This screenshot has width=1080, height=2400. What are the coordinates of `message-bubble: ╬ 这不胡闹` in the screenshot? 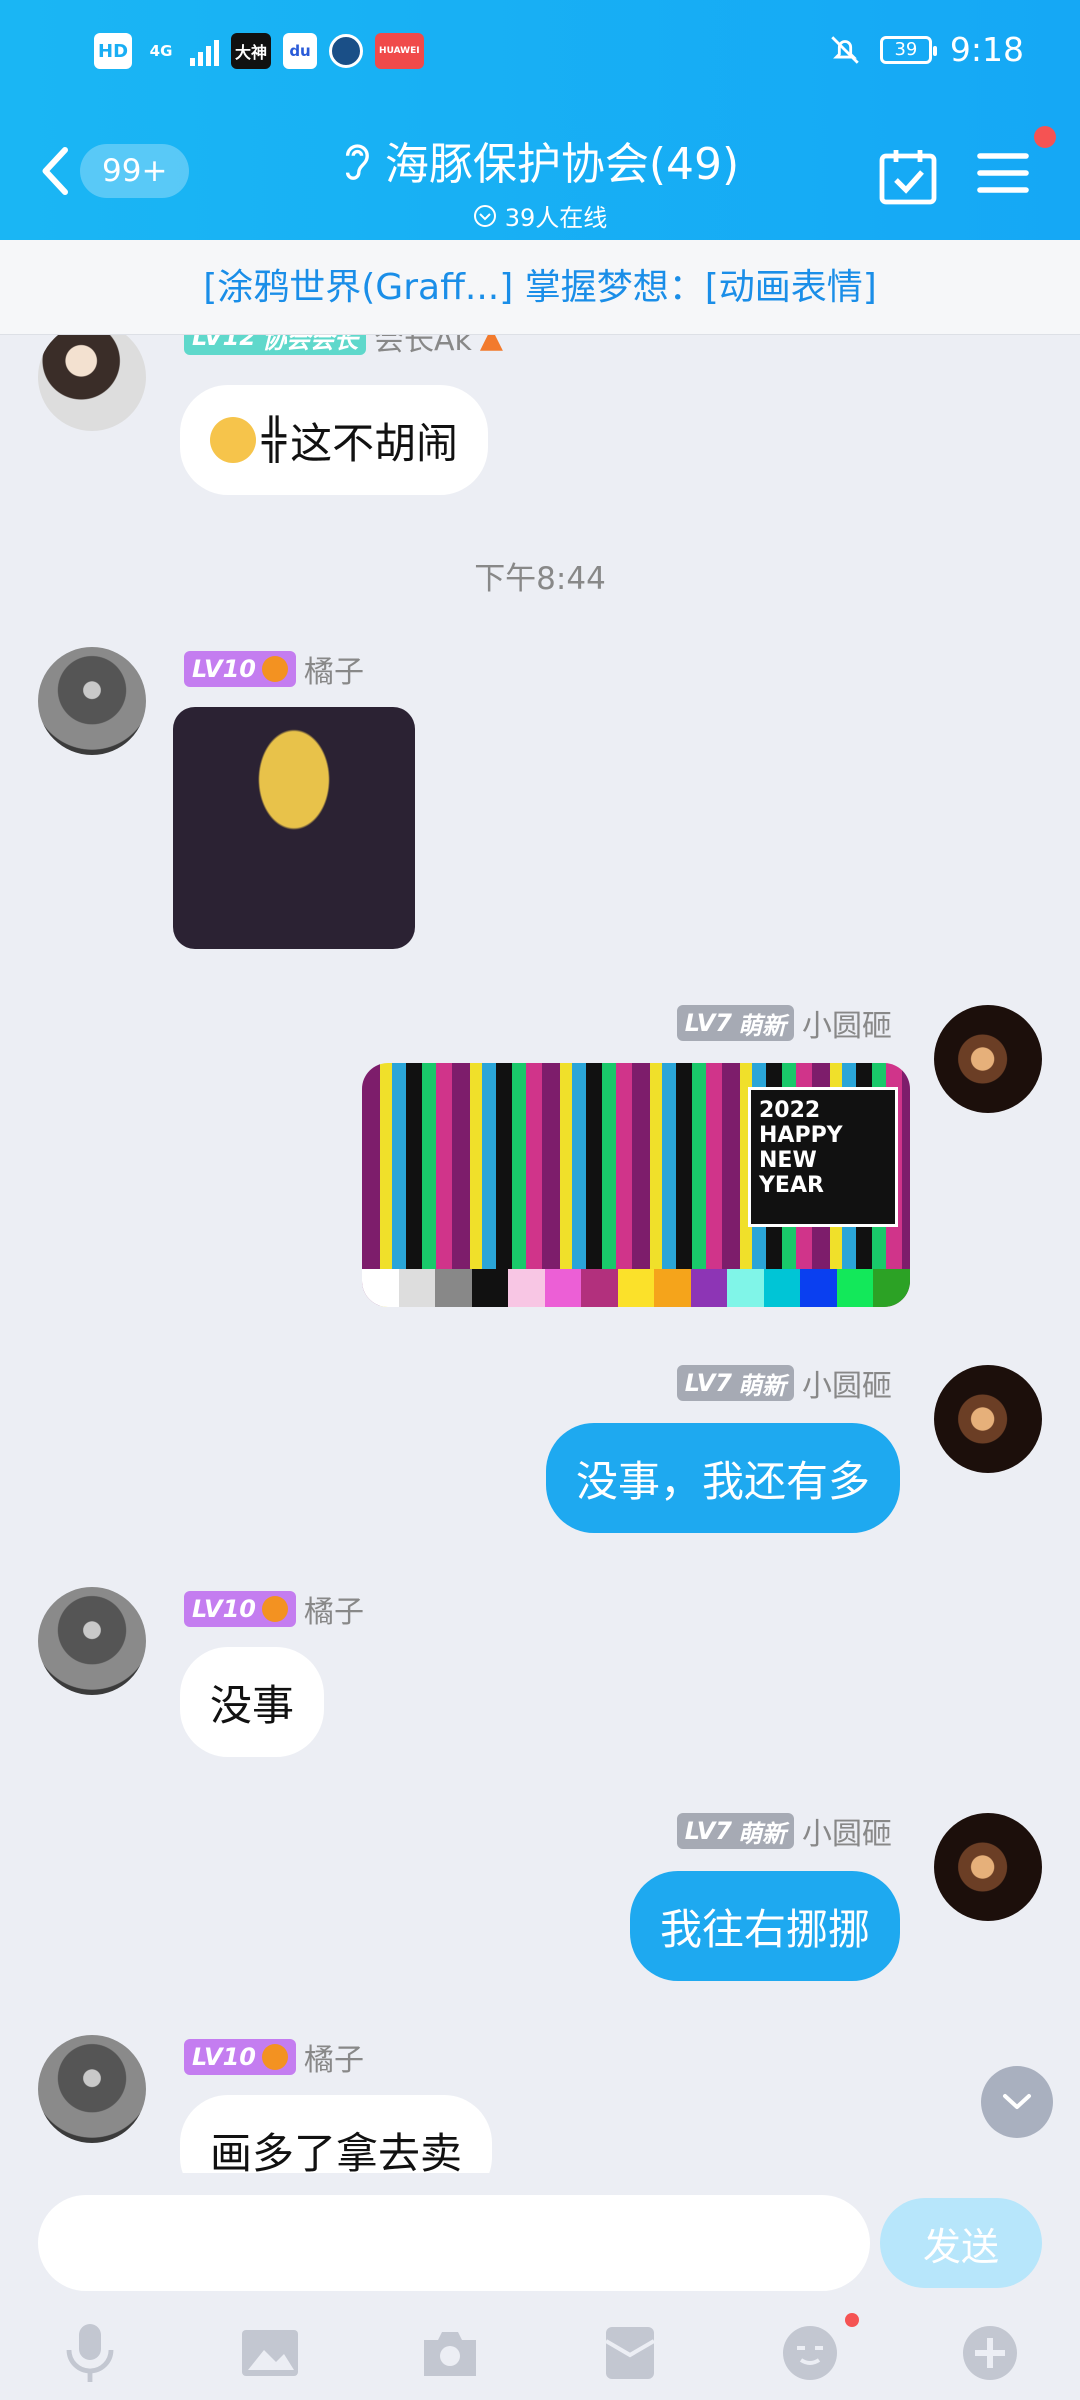 It's located at (334, 440).